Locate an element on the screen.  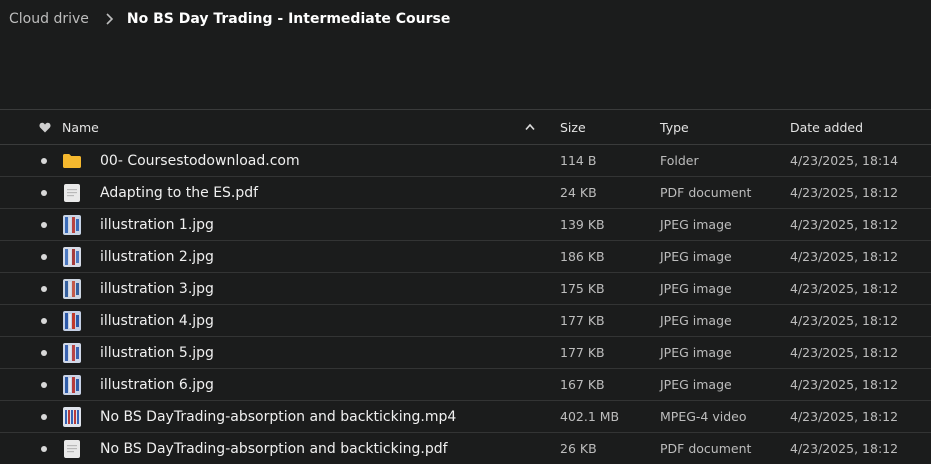
file-type: MPEG-4 video is located at coordinates (703, 416).